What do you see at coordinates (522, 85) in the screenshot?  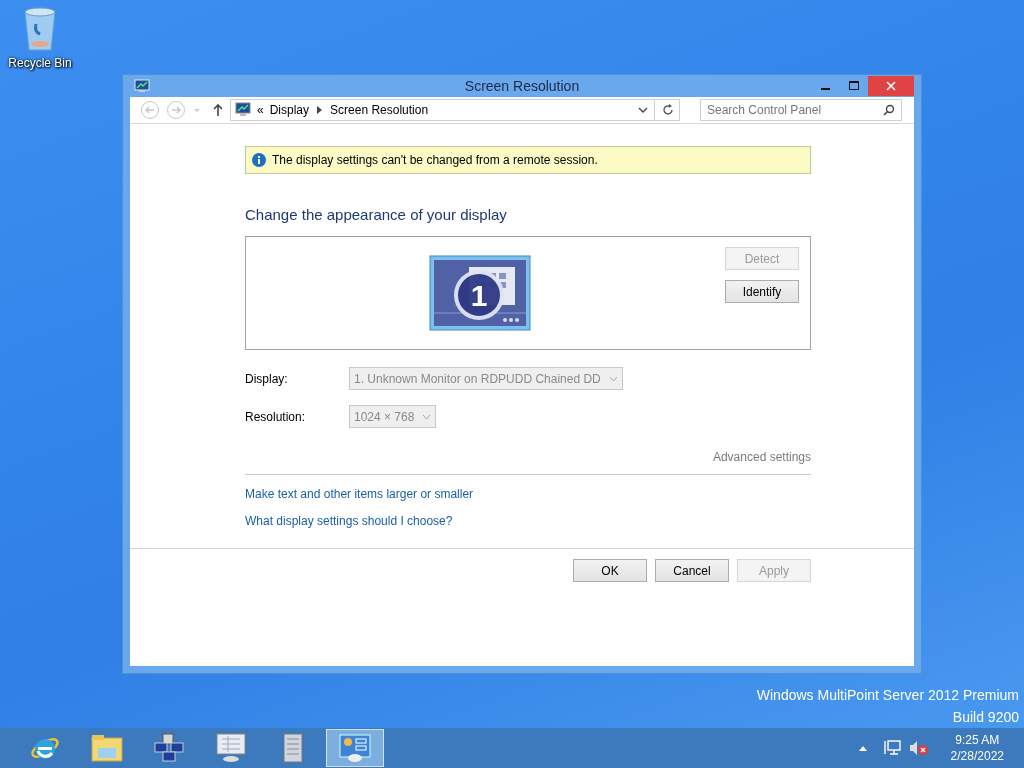 I see `window-title: Screen Resolution` at bounding box center [522, 85].